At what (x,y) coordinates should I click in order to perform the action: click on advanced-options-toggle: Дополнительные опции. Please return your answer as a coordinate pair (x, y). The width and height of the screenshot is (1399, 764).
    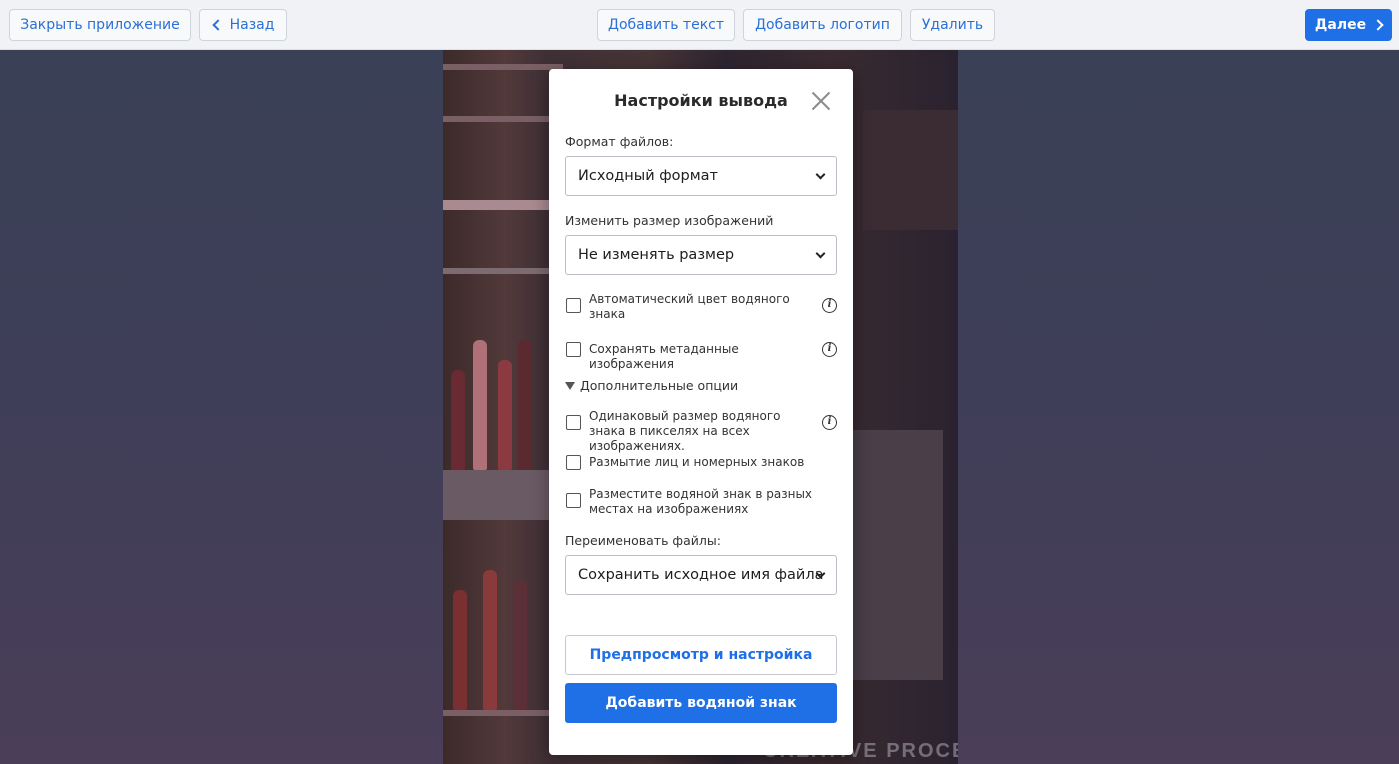
    Looking at the image, I should click on (651, 385).